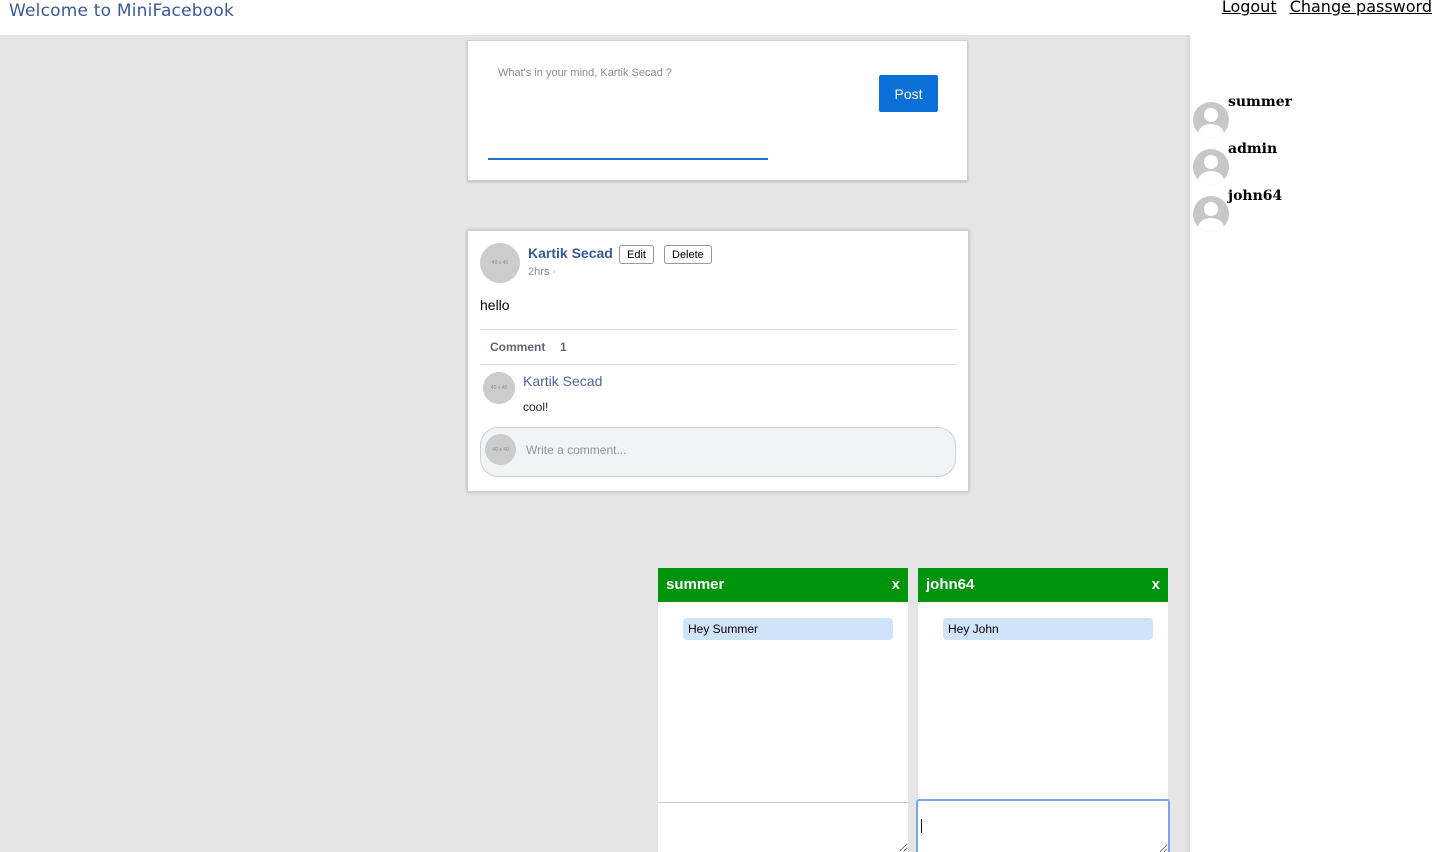  Describe the element at coordinates (783, 585) in the screenshot. I see `chat-header: summer x` at that location.